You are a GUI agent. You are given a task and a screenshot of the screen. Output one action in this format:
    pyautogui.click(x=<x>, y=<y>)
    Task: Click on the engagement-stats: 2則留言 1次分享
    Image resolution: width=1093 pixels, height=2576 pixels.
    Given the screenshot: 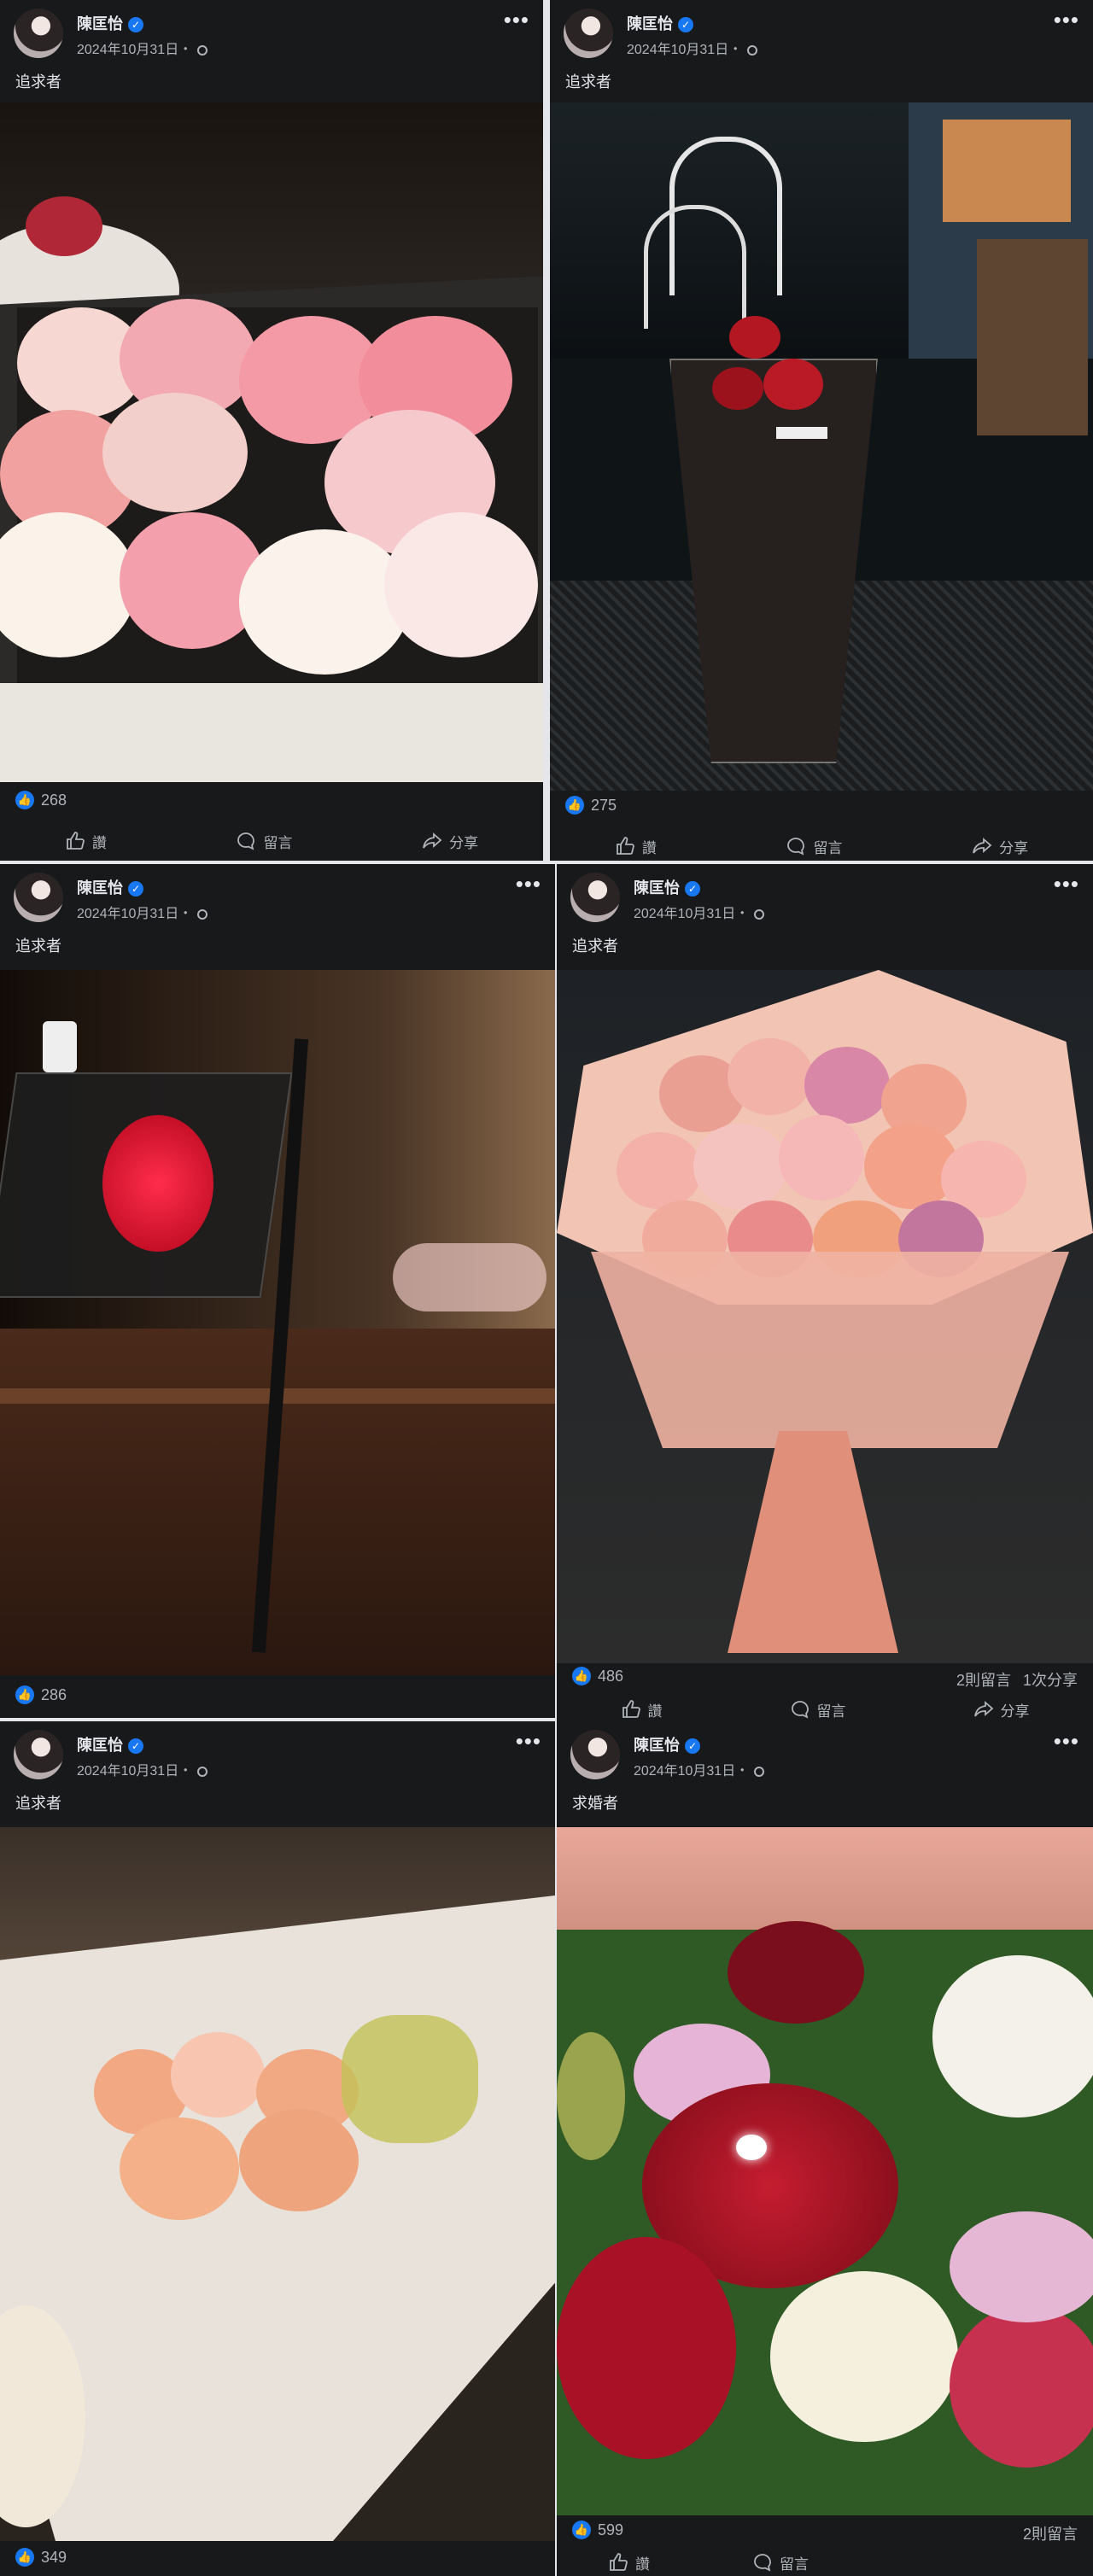 What is the action you would take?
    pyautogui.click(x=1011, y=1679)
    